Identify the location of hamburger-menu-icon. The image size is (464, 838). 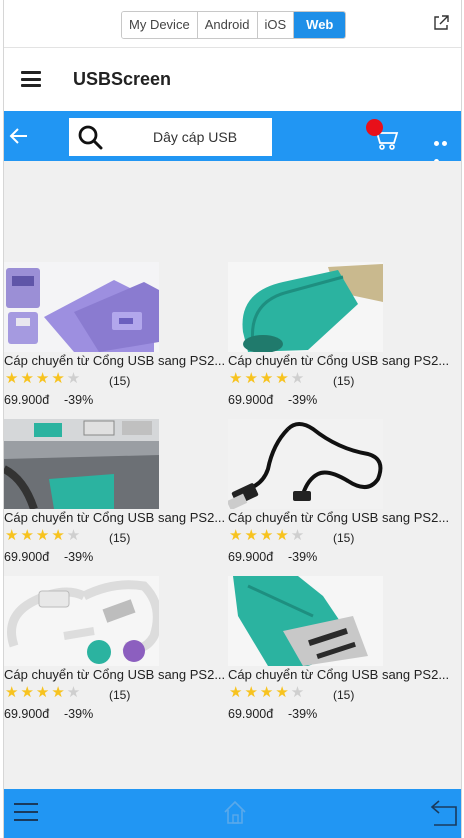
(31, 79).